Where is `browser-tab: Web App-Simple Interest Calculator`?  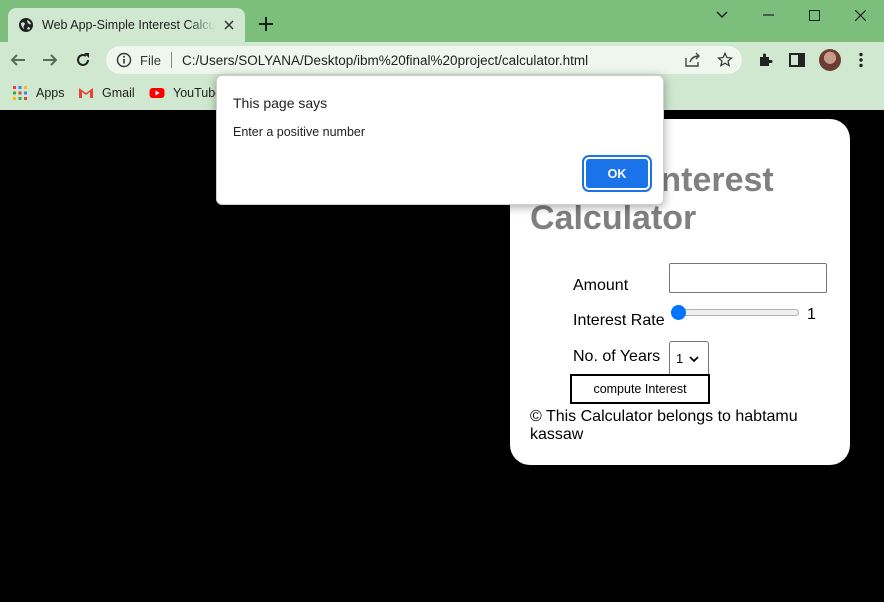
browser-tab: Web App-Simple Interest Calculator is located at coordinates (126, 25).